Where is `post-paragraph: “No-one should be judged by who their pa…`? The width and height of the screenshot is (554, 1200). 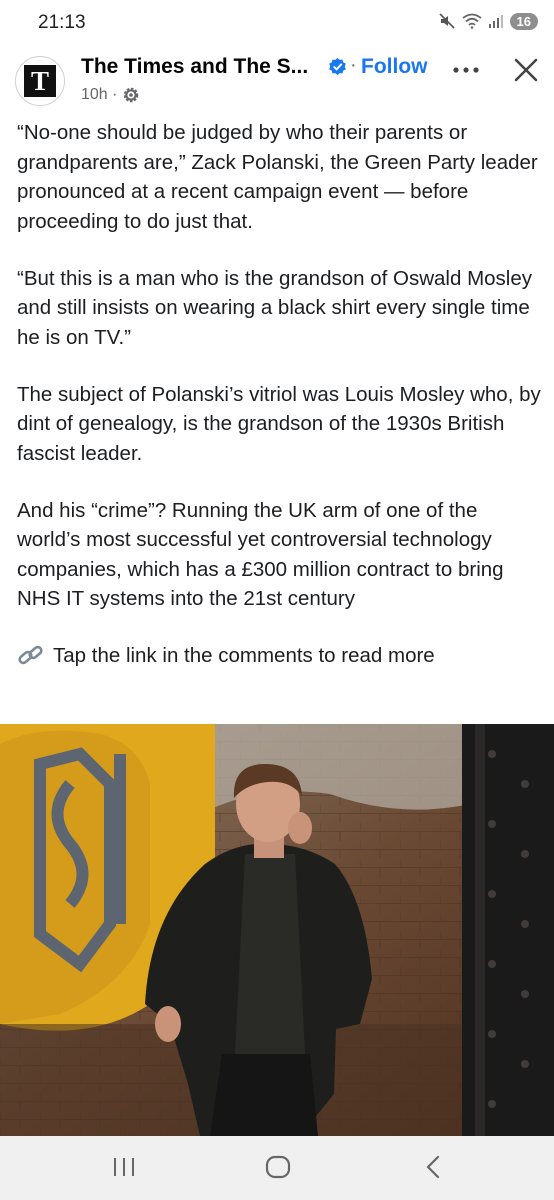 post-paragraph: “No-one should be judged by who their pa… is located at coordinates (277, 177).